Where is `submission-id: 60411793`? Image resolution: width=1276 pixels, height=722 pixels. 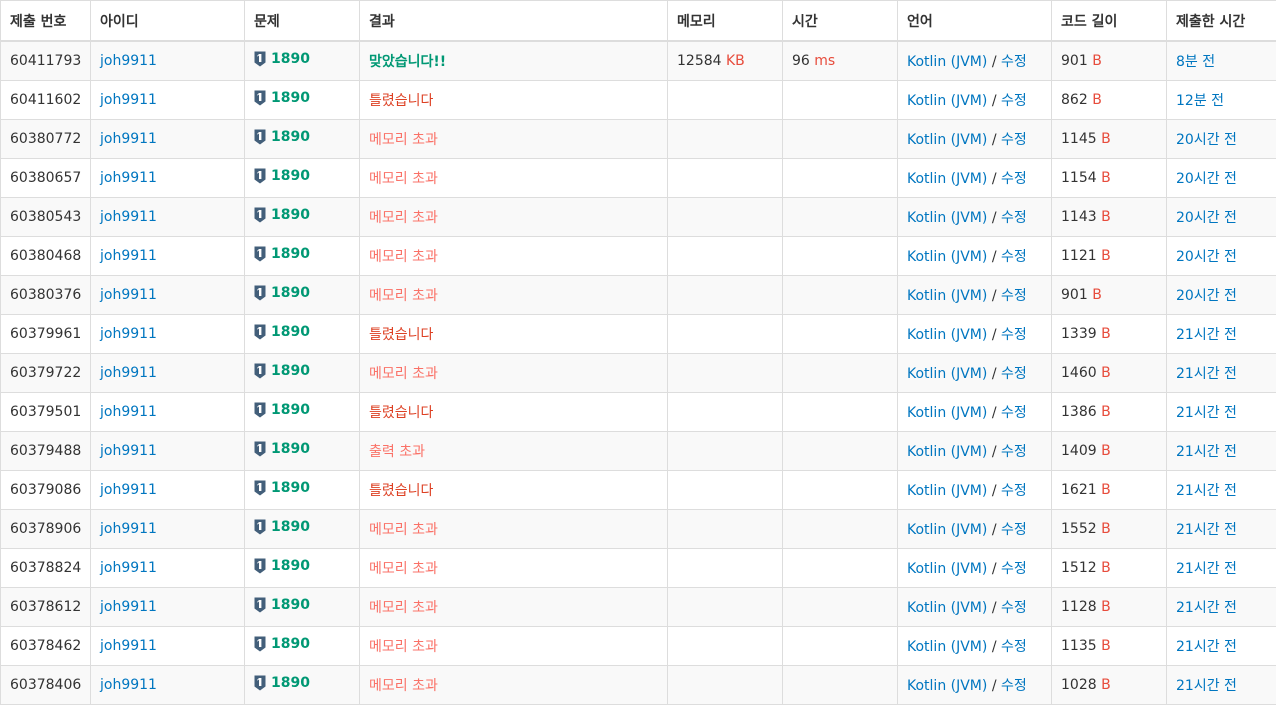
submission-id: 60411793 is located at coordinates (46, 61).